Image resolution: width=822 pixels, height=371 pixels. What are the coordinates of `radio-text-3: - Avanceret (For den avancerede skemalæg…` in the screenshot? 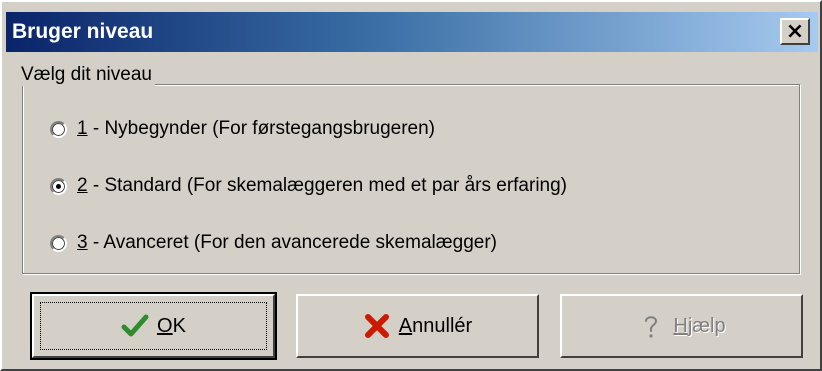 It's located at (292, 242).